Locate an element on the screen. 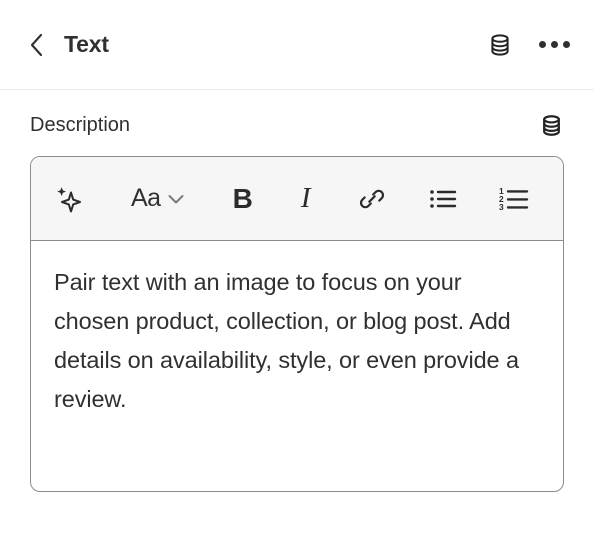 Image resolution: width=594 pixels, height=554 pixels. ellipsis-horizontal-icon is located at coordinates (554, 44).